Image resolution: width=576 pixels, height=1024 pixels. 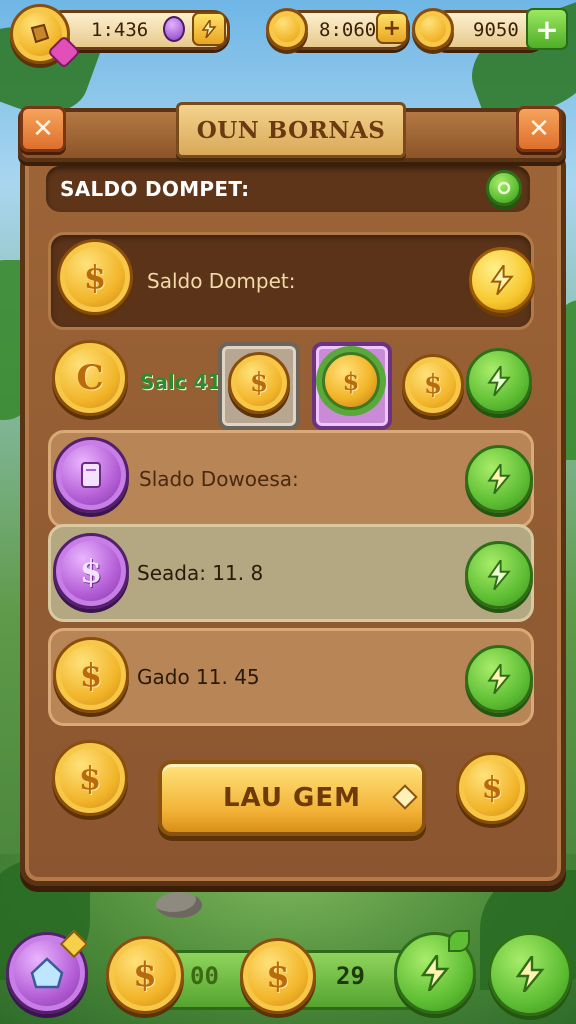 I want to click on row-label: Seada: 11. 8, so click(x=200, y=573).